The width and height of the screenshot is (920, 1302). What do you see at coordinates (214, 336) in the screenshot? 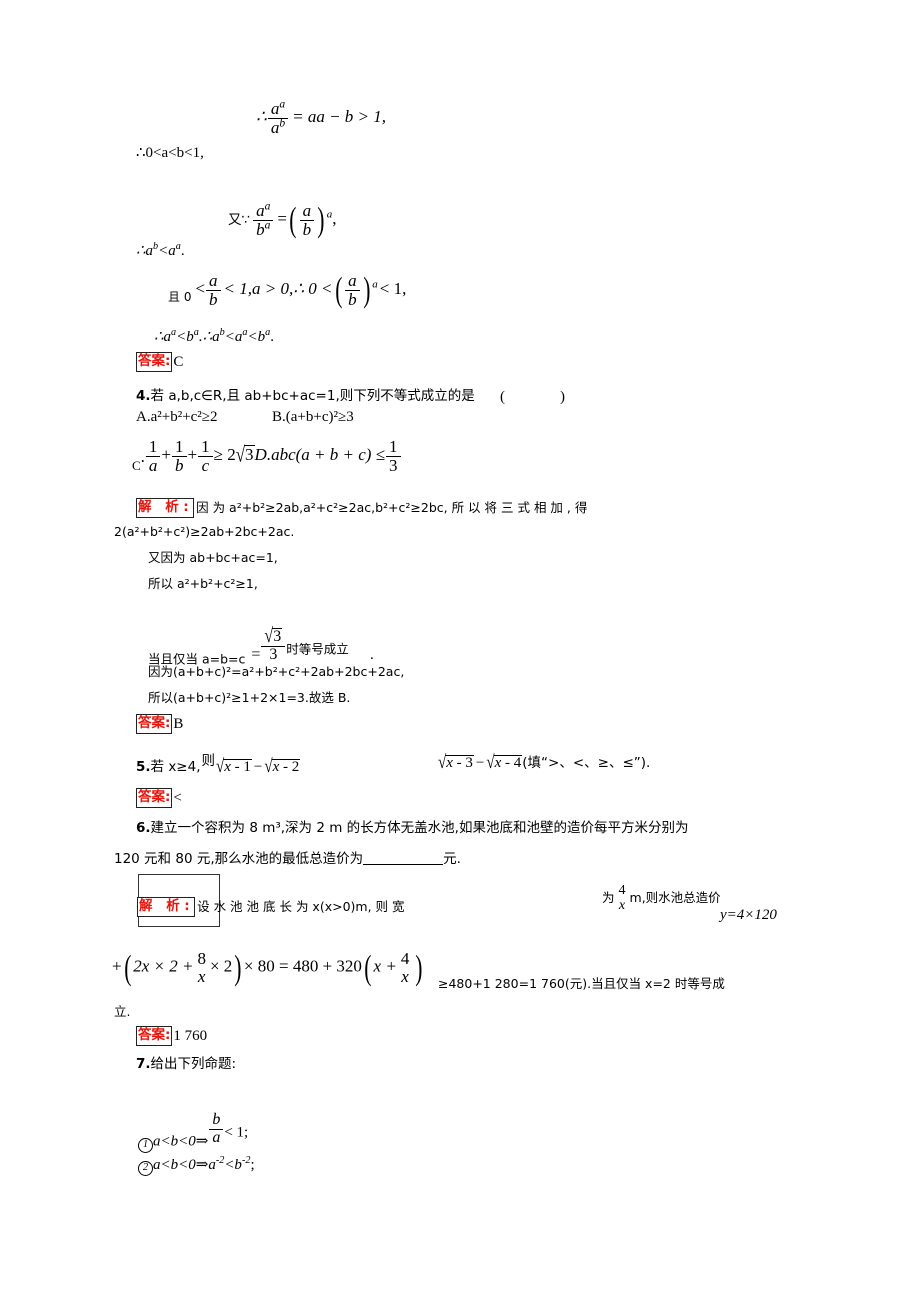
I see `q3-line6: ∴aa<ba.∴ab<aa<ba.` at bounding box center [214, 336].